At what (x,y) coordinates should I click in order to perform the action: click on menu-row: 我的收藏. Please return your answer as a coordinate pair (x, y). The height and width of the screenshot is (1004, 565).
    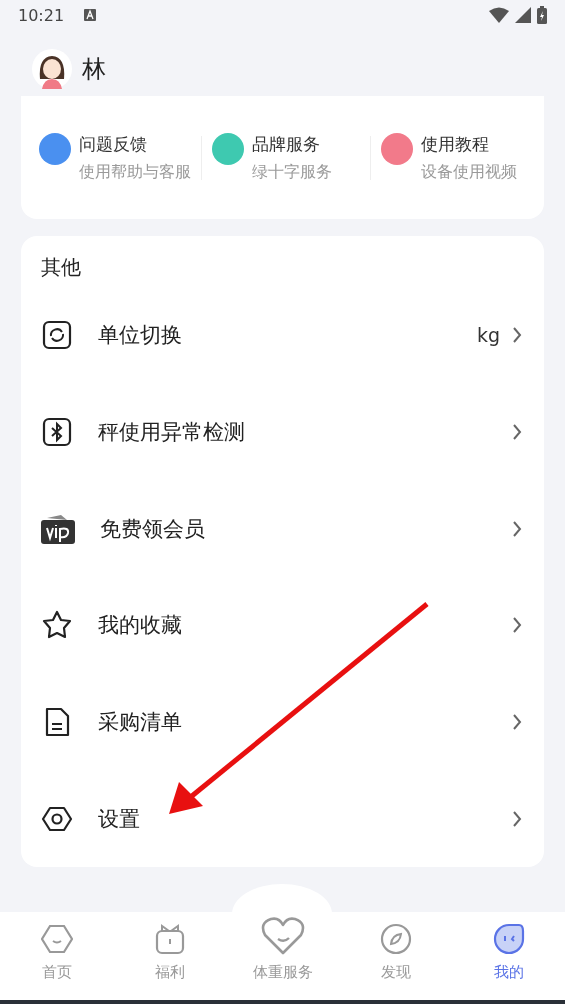
    Looking at the image, I should click on (282, 625).